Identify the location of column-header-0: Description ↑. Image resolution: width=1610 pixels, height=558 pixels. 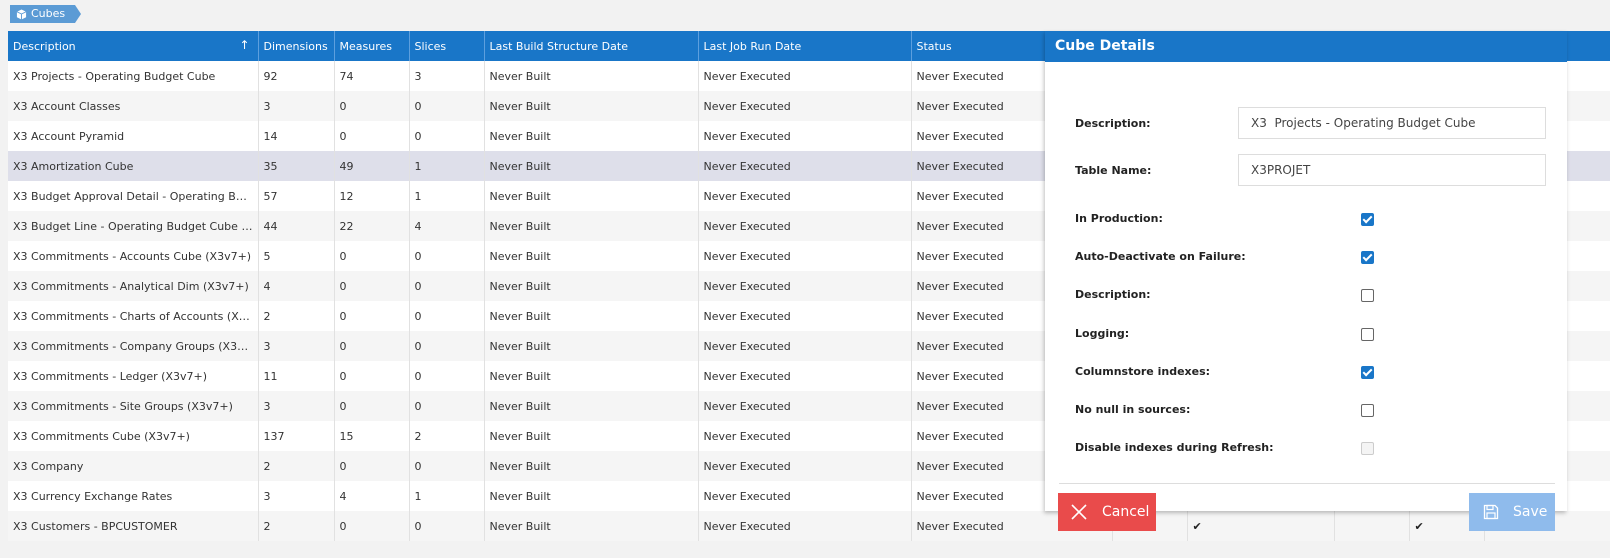
(133, 46).